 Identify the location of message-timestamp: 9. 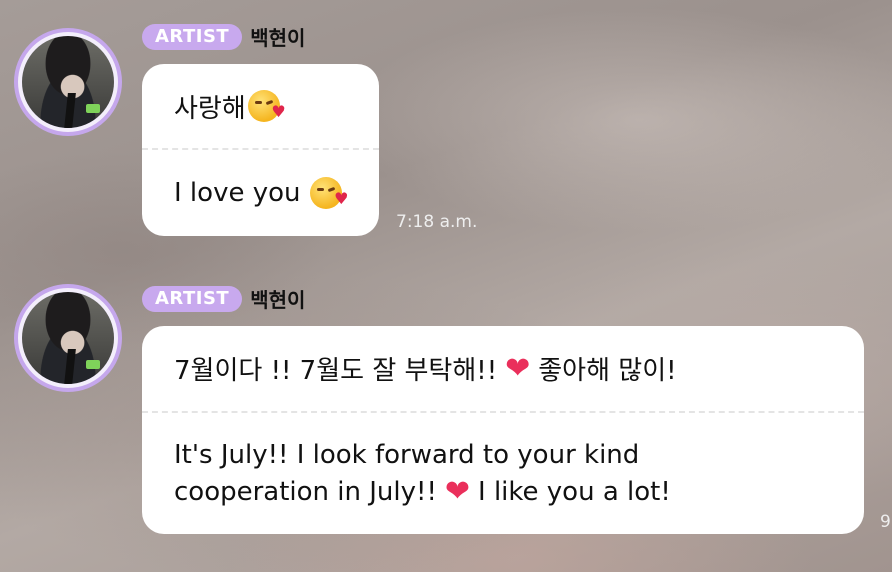
(885, 522).